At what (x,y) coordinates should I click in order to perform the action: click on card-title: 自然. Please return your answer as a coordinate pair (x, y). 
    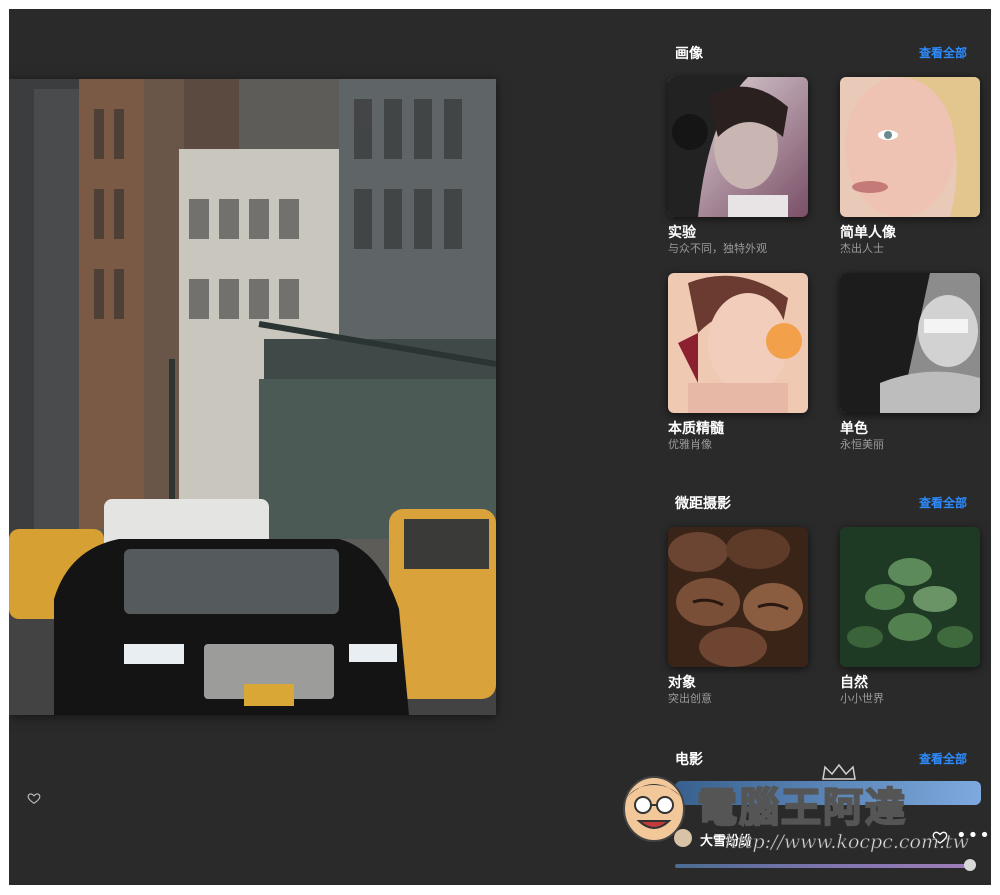
    Looking at the image, I should click on (854, 683).